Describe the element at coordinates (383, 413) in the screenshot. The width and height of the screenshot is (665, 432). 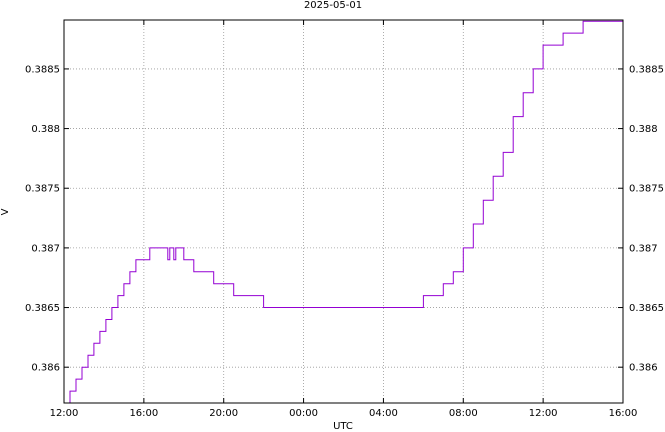
I see `x-tick-label: 04:00` at that location.